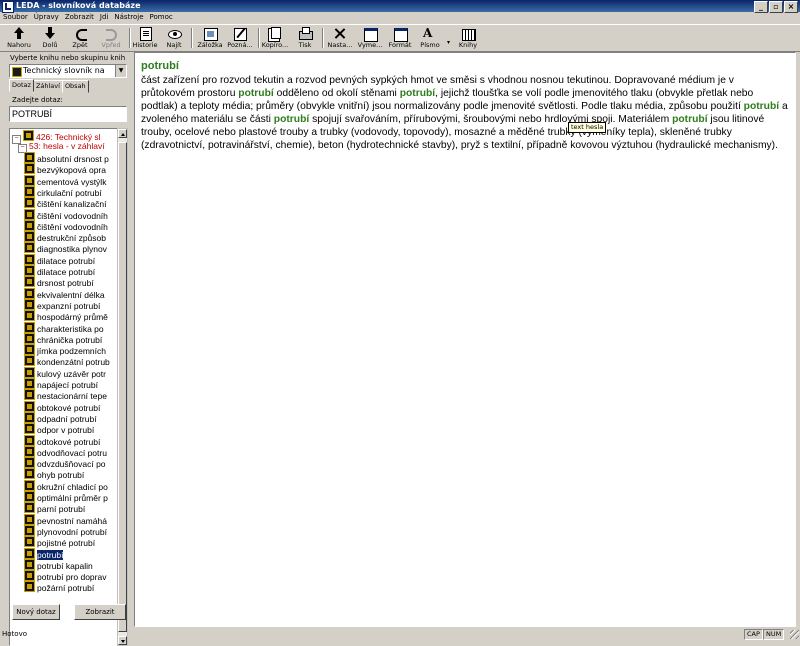  What do you see at coordinates (128, 17) in the screenshot?
I see `menu-nastroje: Nástroje` at bounding box center [128, 17].